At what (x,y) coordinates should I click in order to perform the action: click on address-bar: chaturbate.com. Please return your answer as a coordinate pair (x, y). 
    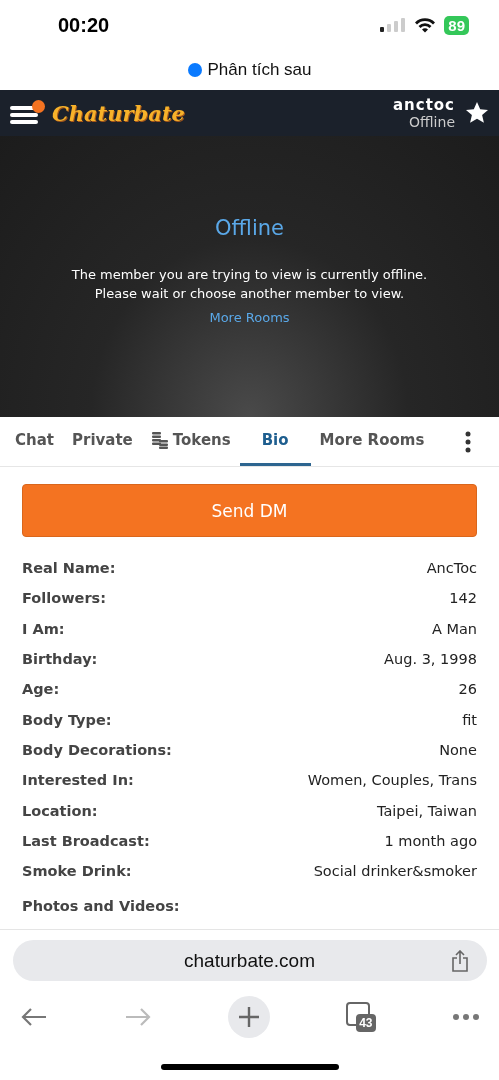
    Looking at the image, I should click on (249, 960).